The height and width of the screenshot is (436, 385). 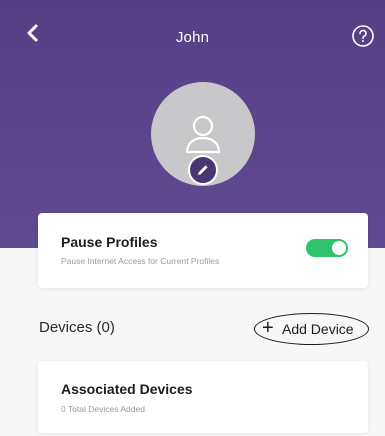 I want to click on devices-count-label: Devices (0), so click(x=77, y=327).